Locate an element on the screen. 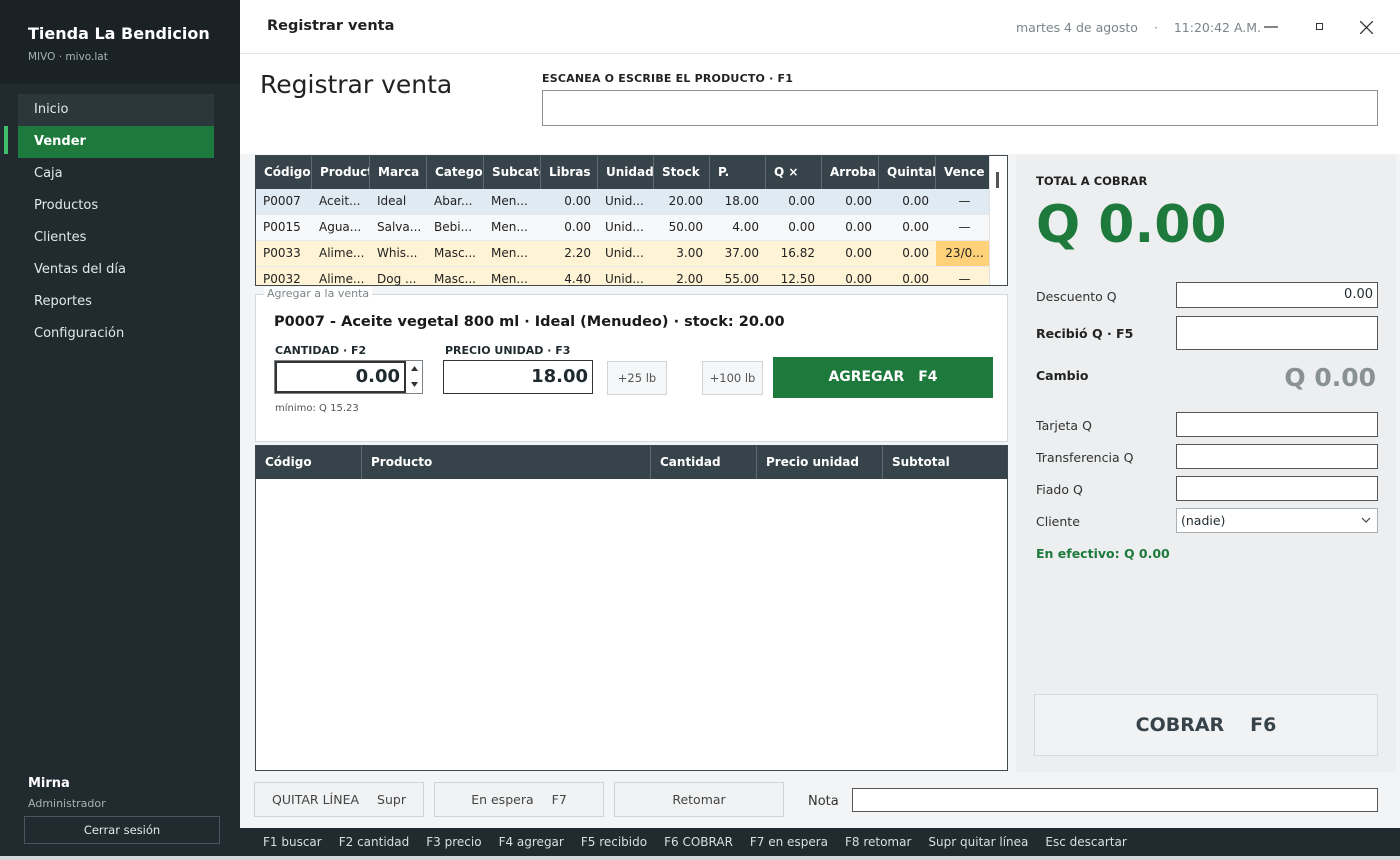  close-button is located at coordinates (1366, 27).